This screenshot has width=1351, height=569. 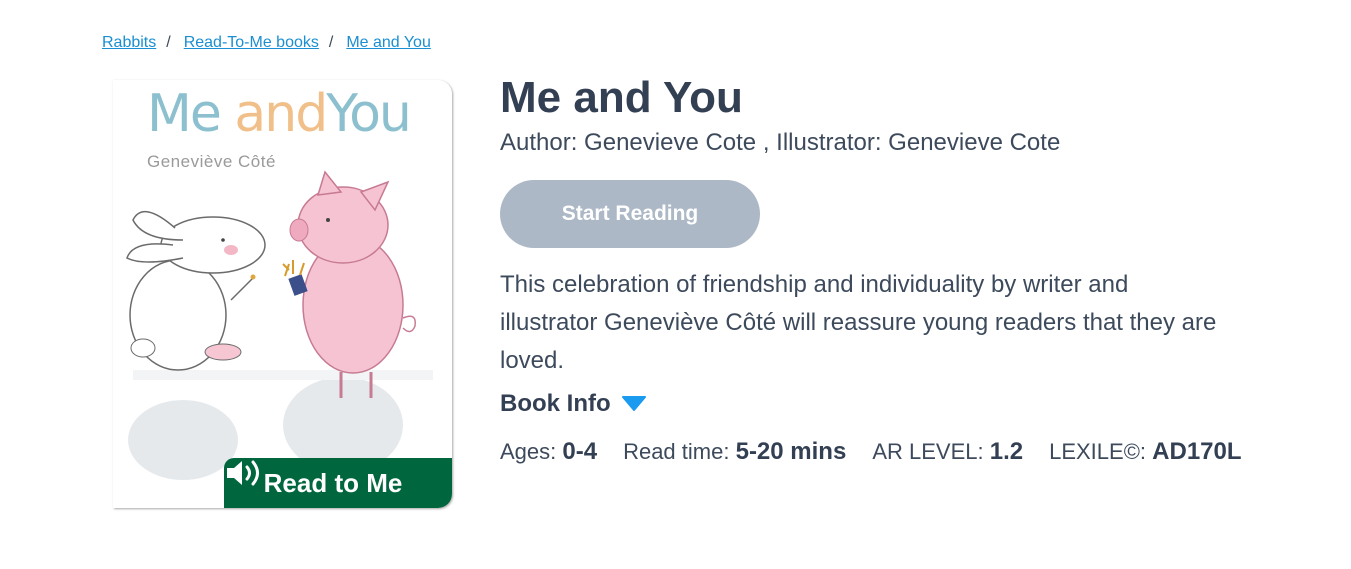 What do you see at coordinates (734, 452) in the screenshot?
I see `meta-read-time: Read time: 5-20 mins` at bounding box center [734, 452].